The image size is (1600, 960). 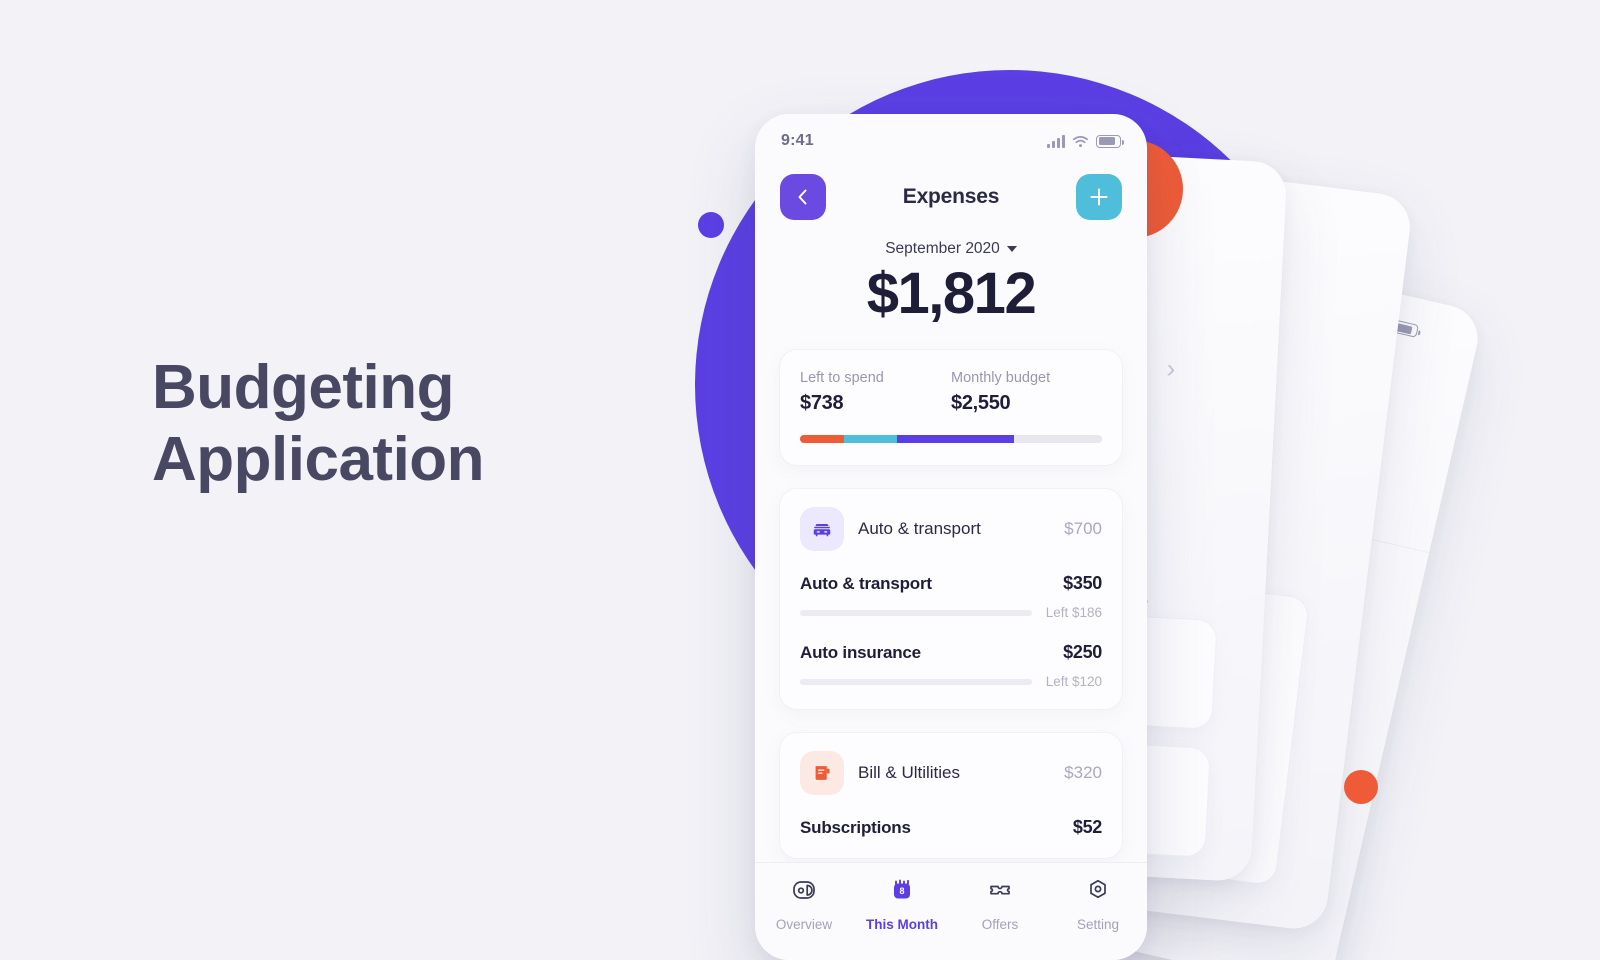 I want to click on page-title-line2: Application, so click(x=318, y=459).